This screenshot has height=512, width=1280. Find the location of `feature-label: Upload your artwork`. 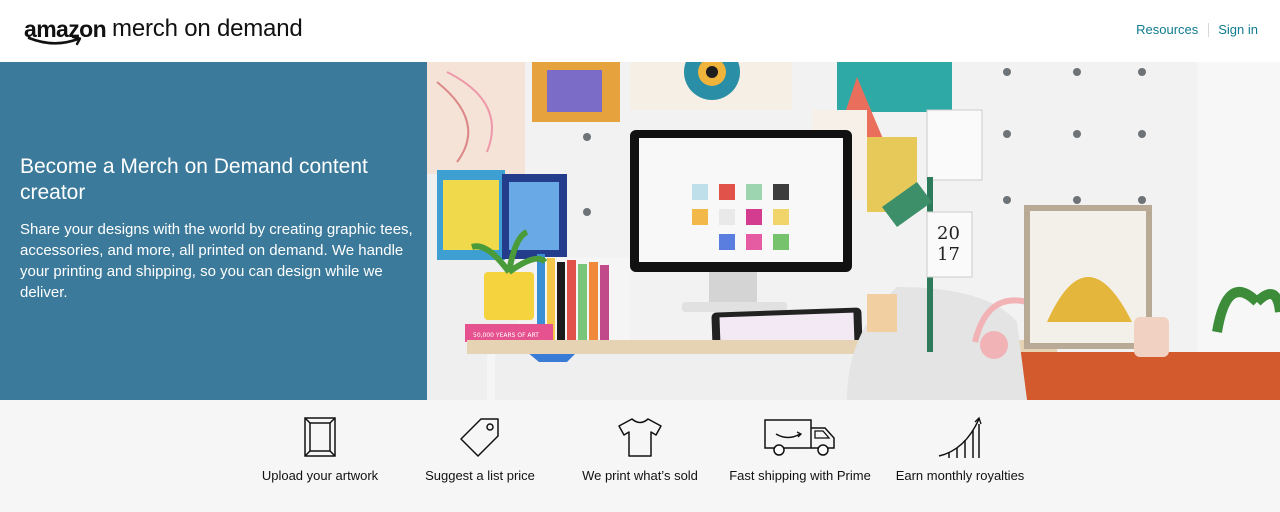

feature-label: Upload your artwork is located at coordinates (320, 475).